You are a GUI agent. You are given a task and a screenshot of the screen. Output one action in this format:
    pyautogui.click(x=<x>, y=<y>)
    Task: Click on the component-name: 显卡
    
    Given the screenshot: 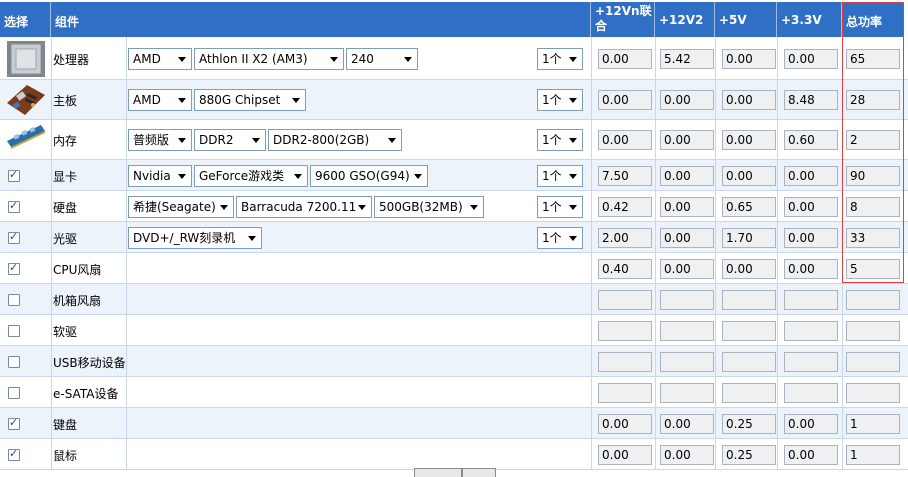 What is the action you would take?
    pyautogui.click(x=65, y=177)
    